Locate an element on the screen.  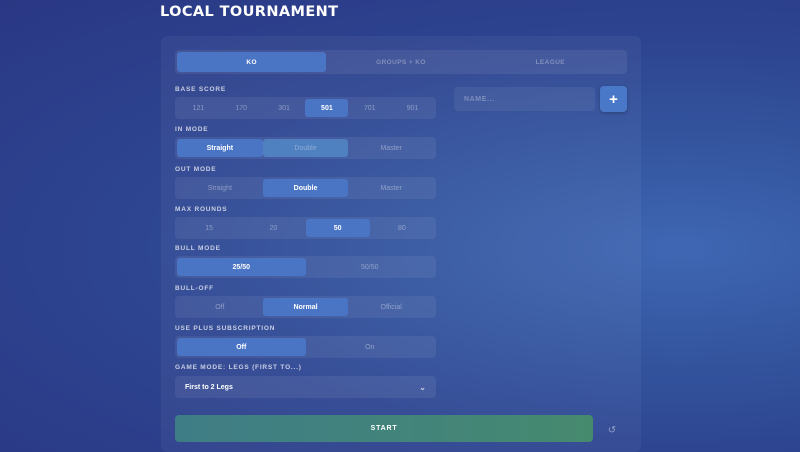
out-mode-selector: Straight Double Master is located at coordinates (305, 188).